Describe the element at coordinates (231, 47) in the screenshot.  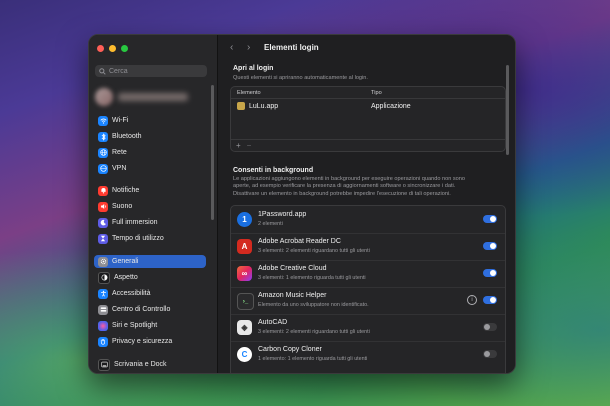
I see `back-button: ‹` at that location.